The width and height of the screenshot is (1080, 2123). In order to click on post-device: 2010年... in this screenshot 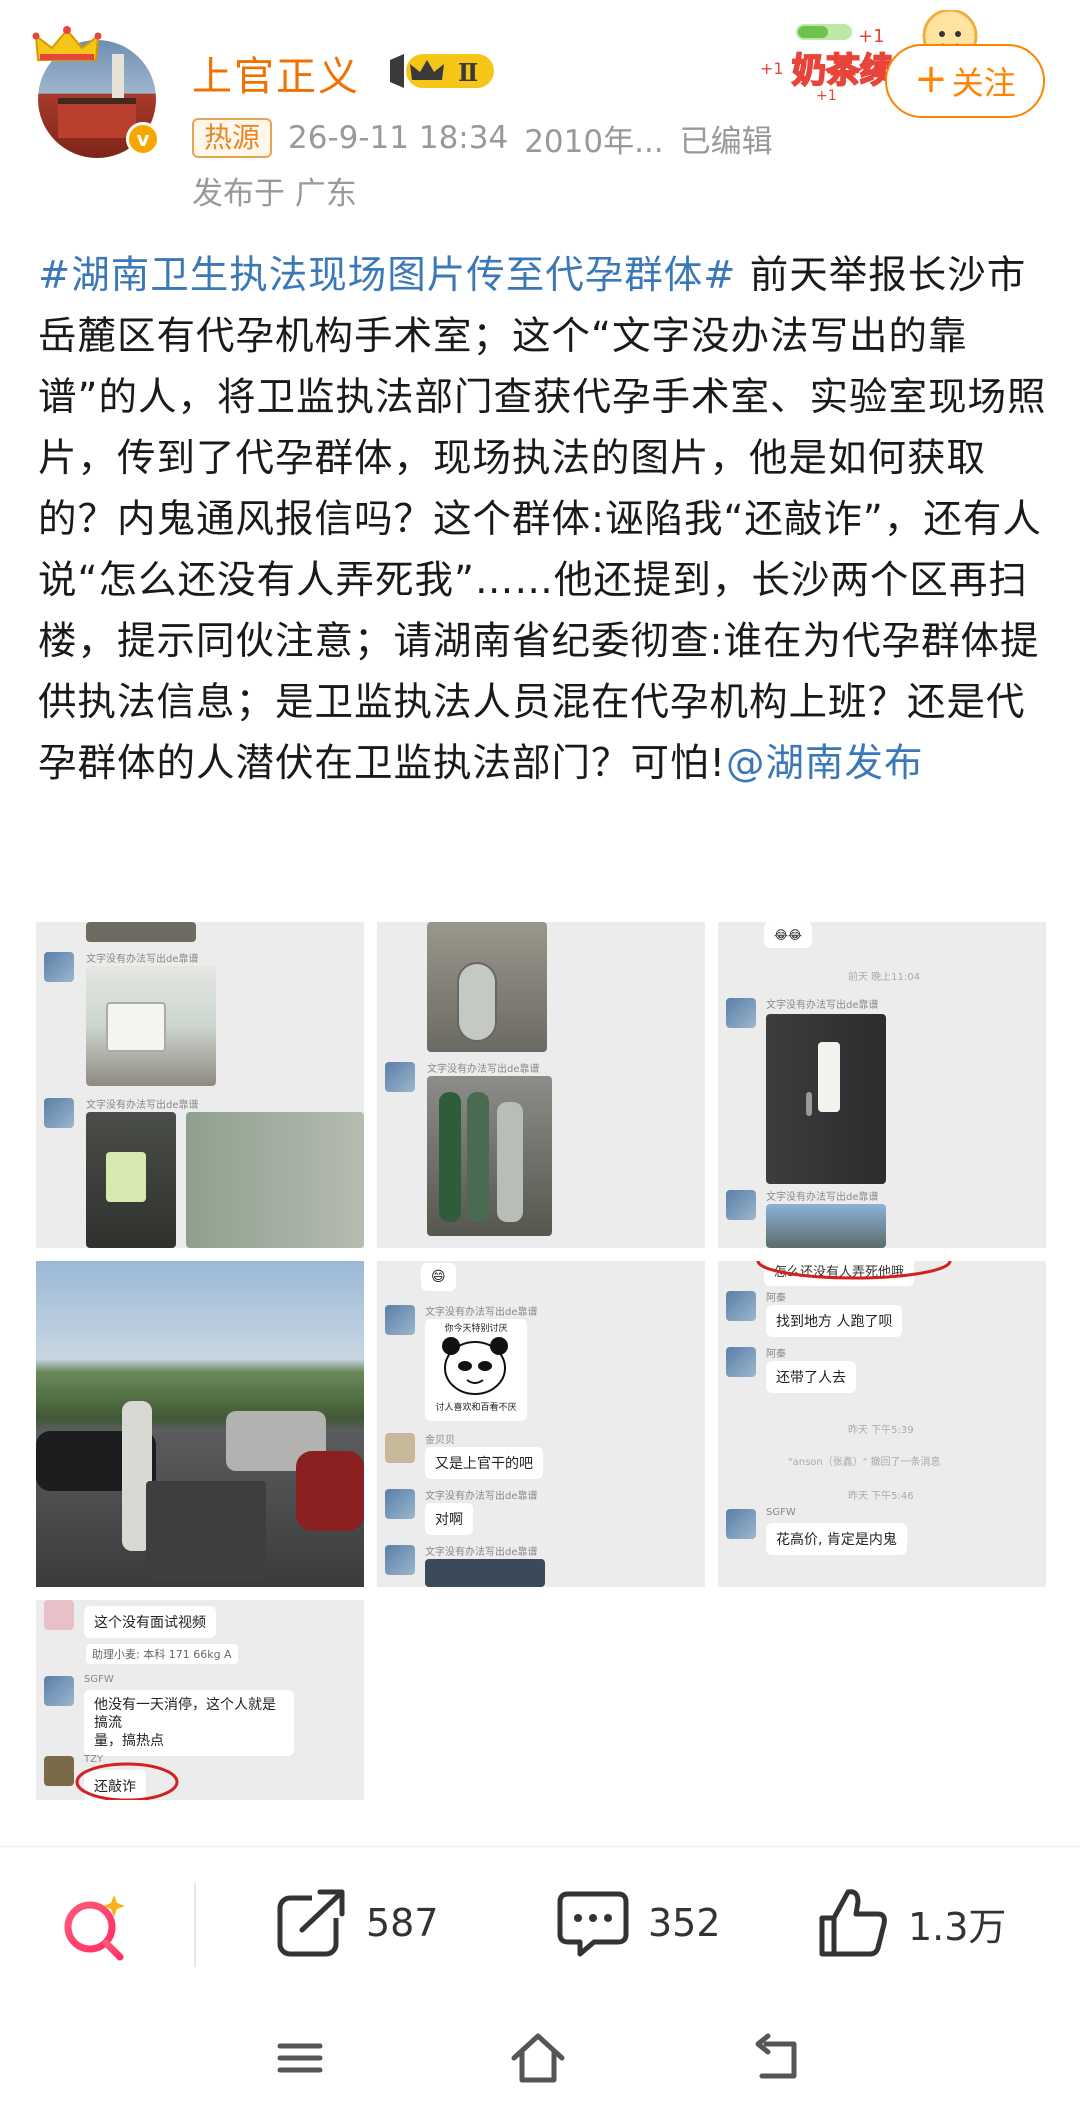, I will do `click(594, 141)`.